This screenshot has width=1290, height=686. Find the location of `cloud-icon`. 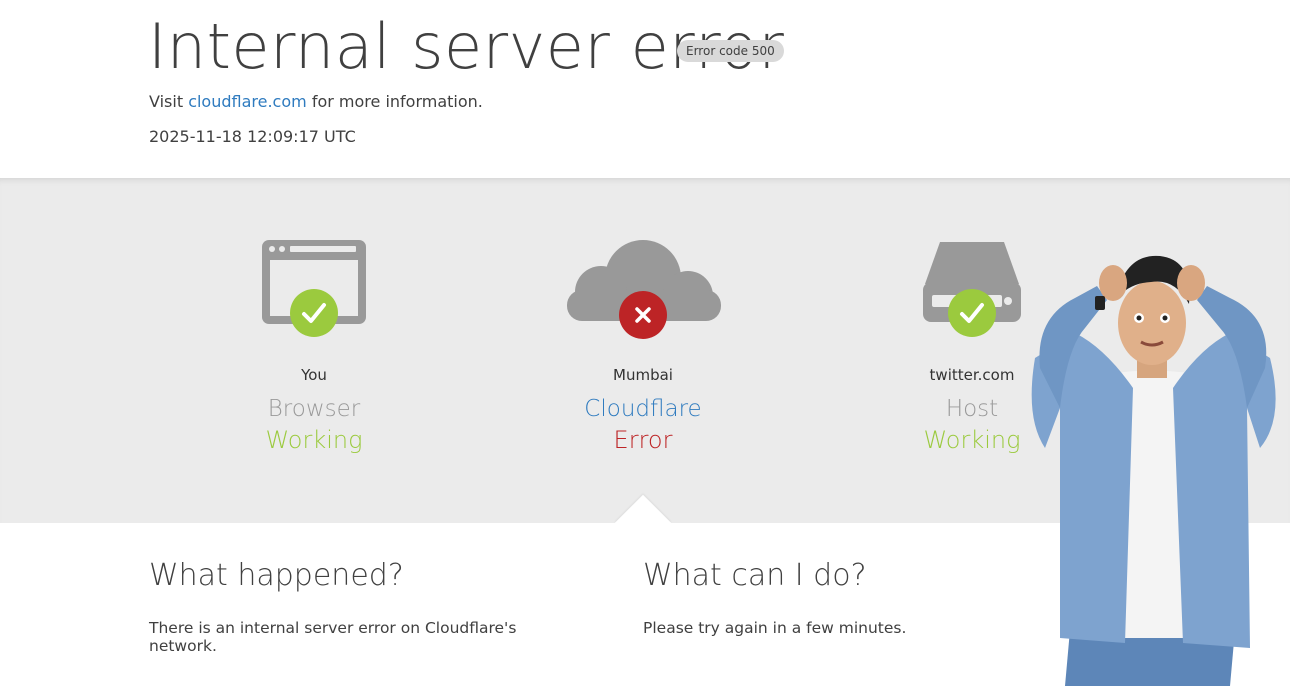

cloud-icon is located at coordinates (643, 286).